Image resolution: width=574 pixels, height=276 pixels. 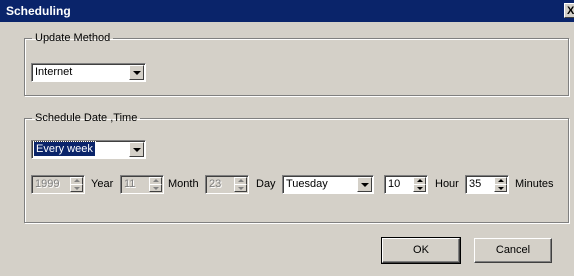 What do you see at coordinates (183, 184) in the screenshot?
I see `month-label: Month` at bounding box center [183, 184].